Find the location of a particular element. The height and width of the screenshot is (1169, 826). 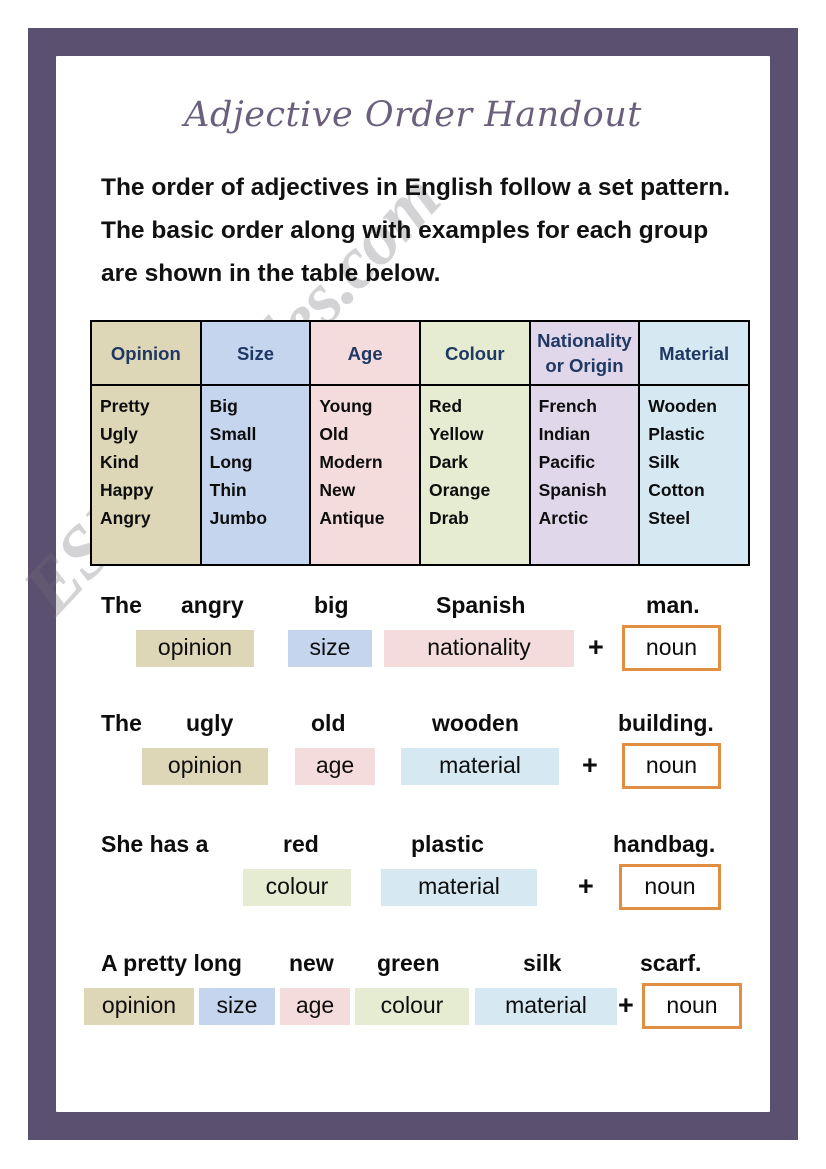

column-cell-material: Wooden Plastic Silk Cotton Steel is located at coordinates (694, 475).